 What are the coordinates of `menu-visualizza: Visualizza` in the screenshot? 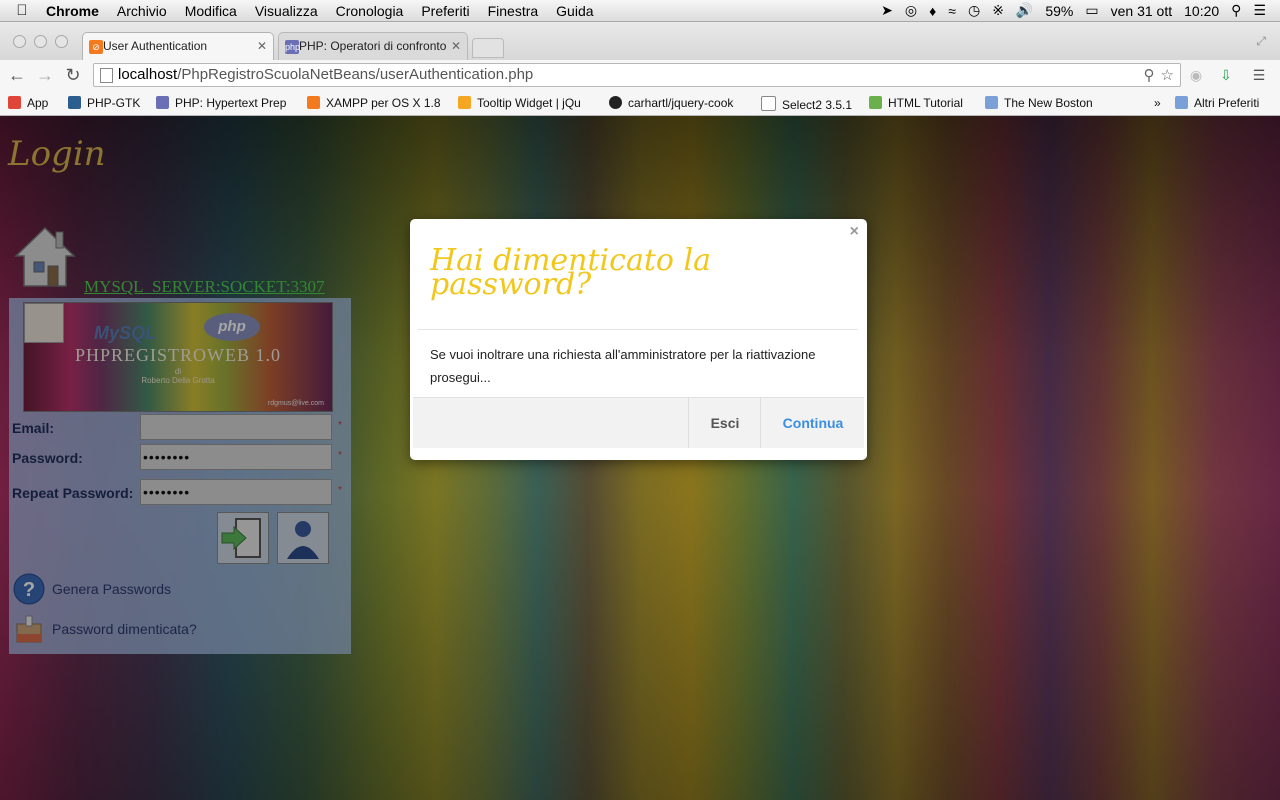 It's located at (286, 11).